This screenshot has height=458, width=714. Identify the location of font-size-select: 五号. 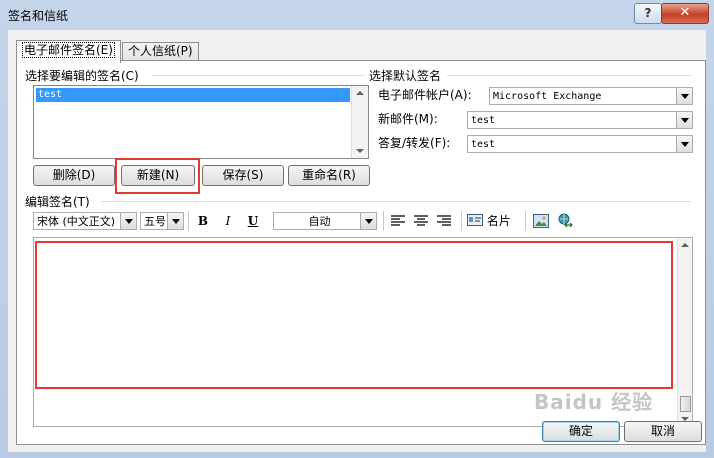
(162, 221).